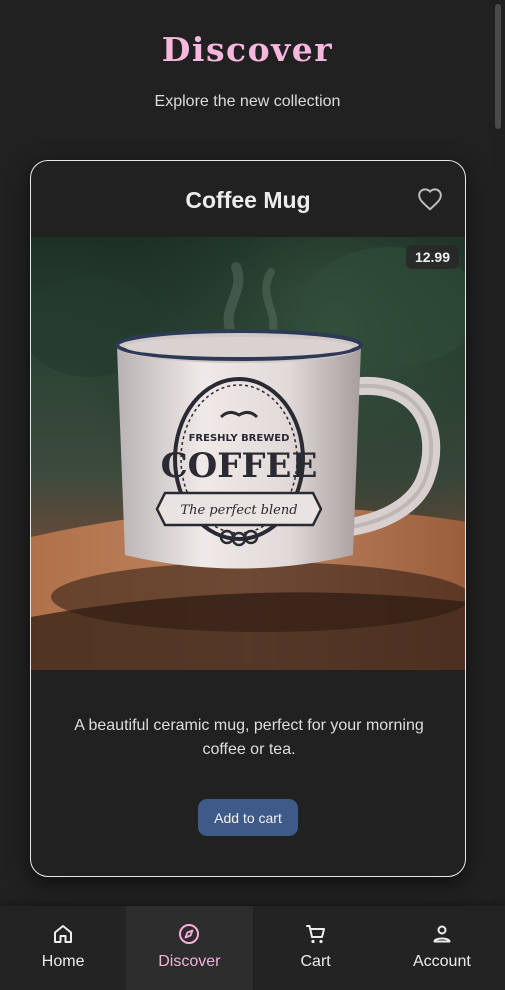 The height and width of the screenshot is (990, 505). What do you see at coordinates (63, 948) in the screenshot?
I see `nav-item-home: Home` at bounding box center [63, 948].